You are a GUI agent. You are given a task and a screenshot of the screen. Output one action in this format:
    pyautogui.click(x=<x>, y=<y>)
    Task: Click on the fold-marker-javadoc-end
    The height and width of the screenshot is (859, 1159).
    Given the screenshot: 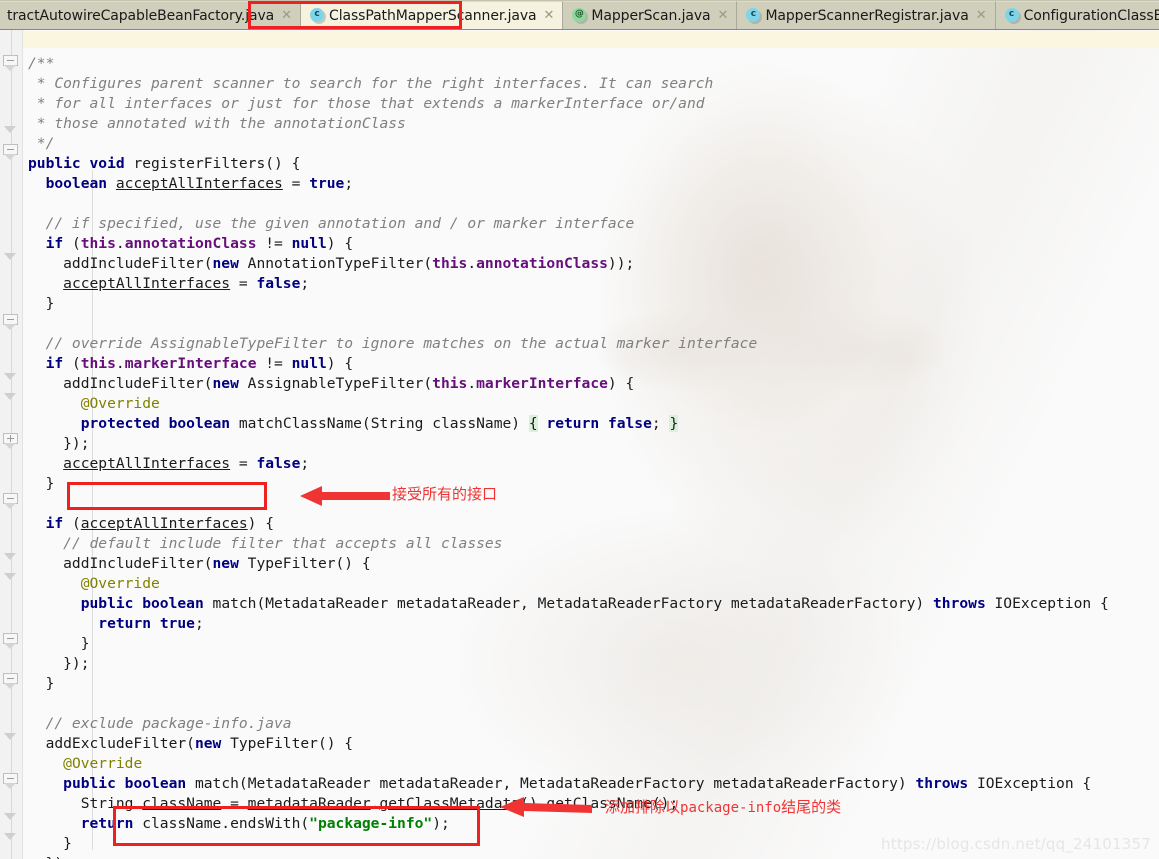 What is the action you would take?
    pyautogui.click(x=10, y=133)
    